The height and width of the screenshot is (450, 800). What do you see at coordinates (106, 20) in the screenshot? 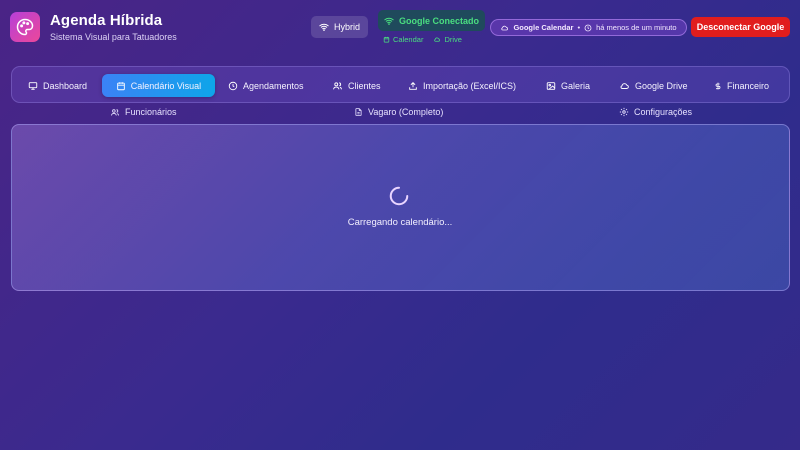
I see `app-title: Agenda Híbrida` at bounding box center [106, 20].